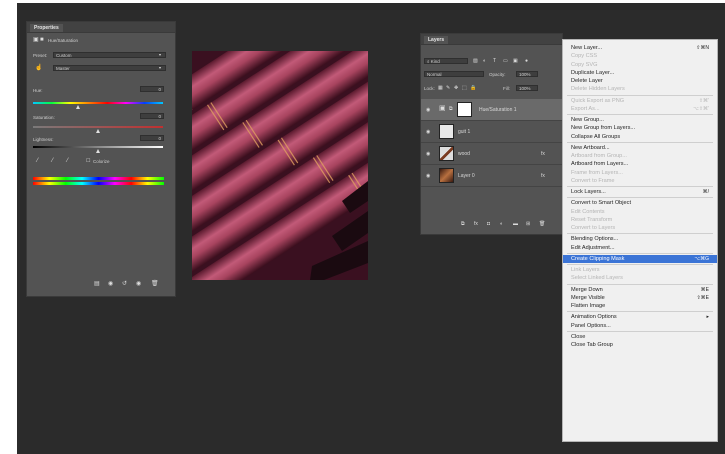  I want to click on layer-name: wood, so click(464, 154).